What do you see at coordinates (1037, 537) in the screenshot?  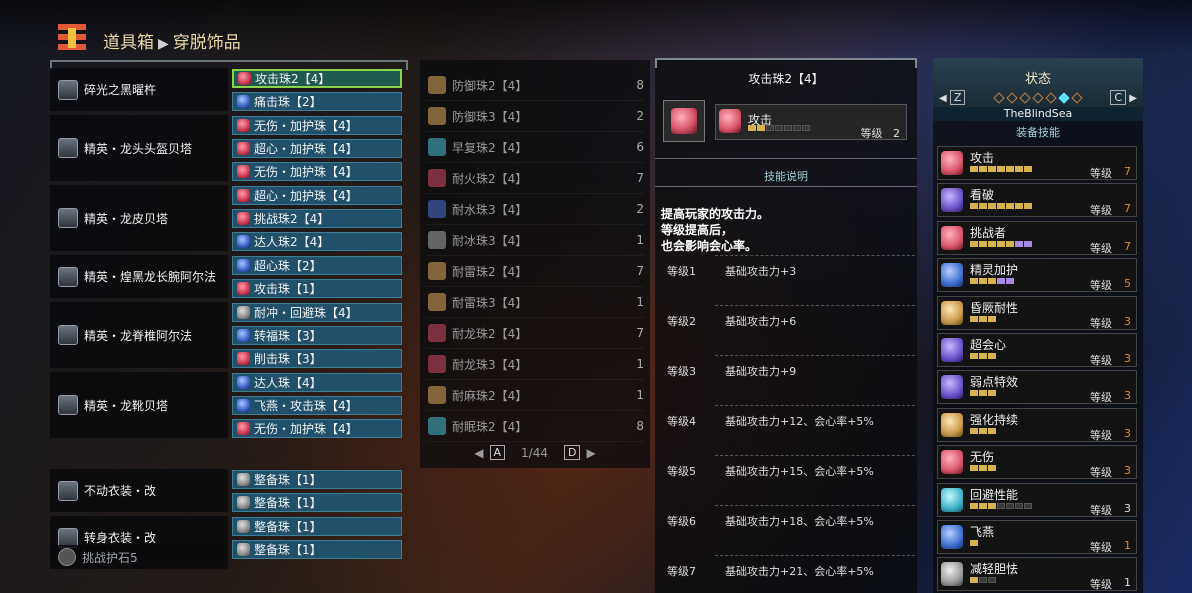 I see `skill-row: 飞燕 等级 1` at bounding box center [1037, 537].